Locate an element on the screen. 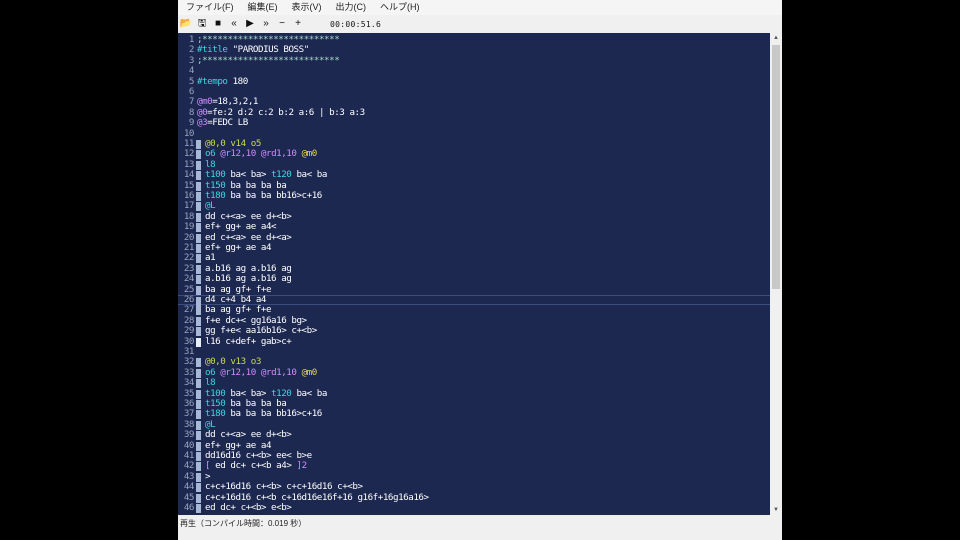 Image resolution: width=960 pixels, height=540 pixels. line-code: t180 ba ba ba bb16>c+16 is located at coordinates (263, 414).